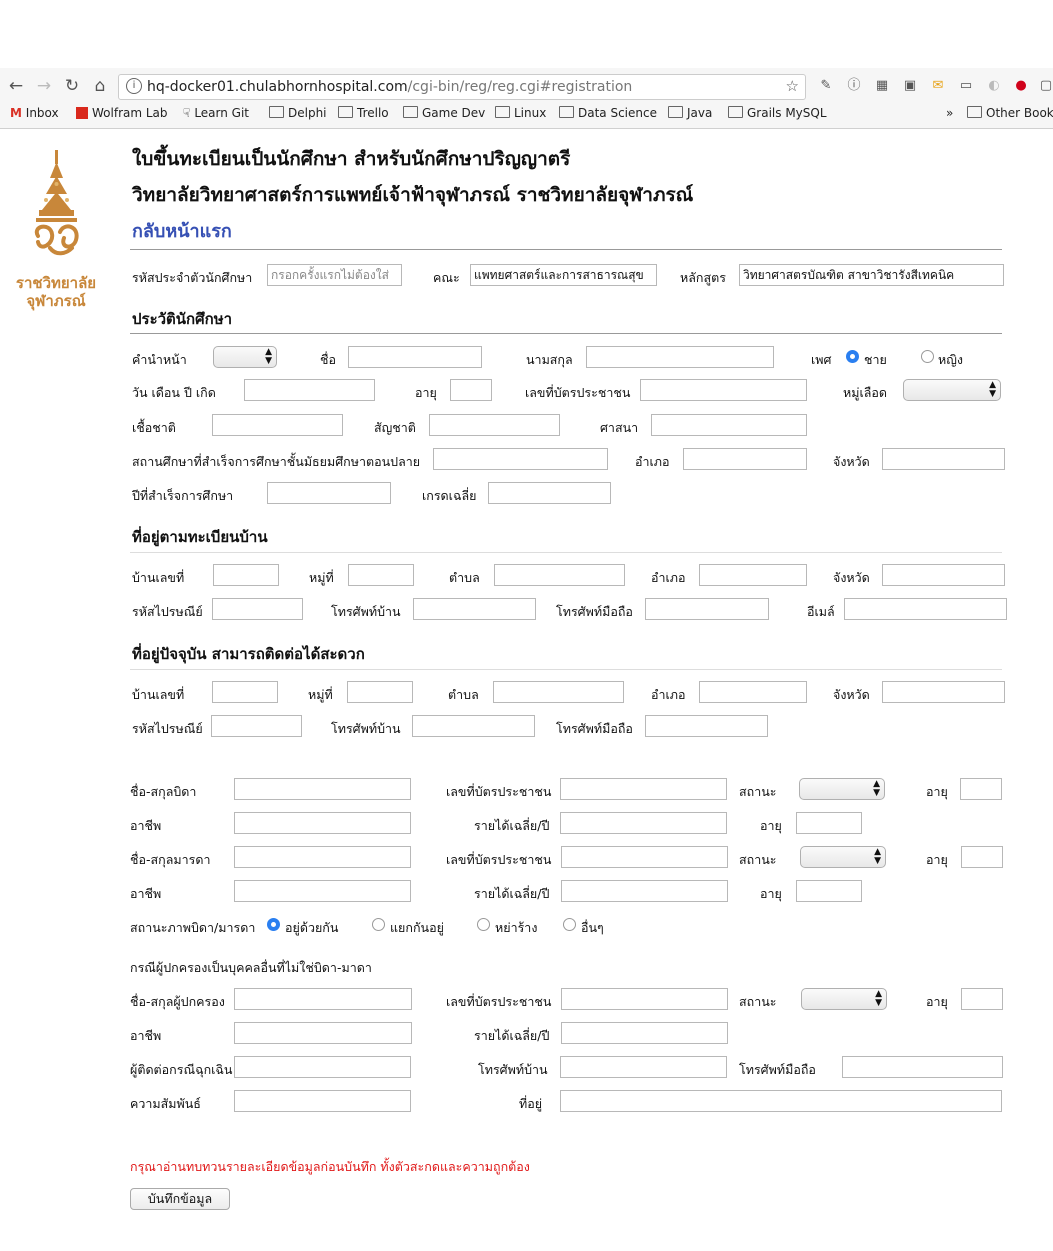 This screenshot has height=1251, width=1053. Describe the element at coordinates (644, 999) in the screenshot. I see `guardian-national-id-input` at that location.